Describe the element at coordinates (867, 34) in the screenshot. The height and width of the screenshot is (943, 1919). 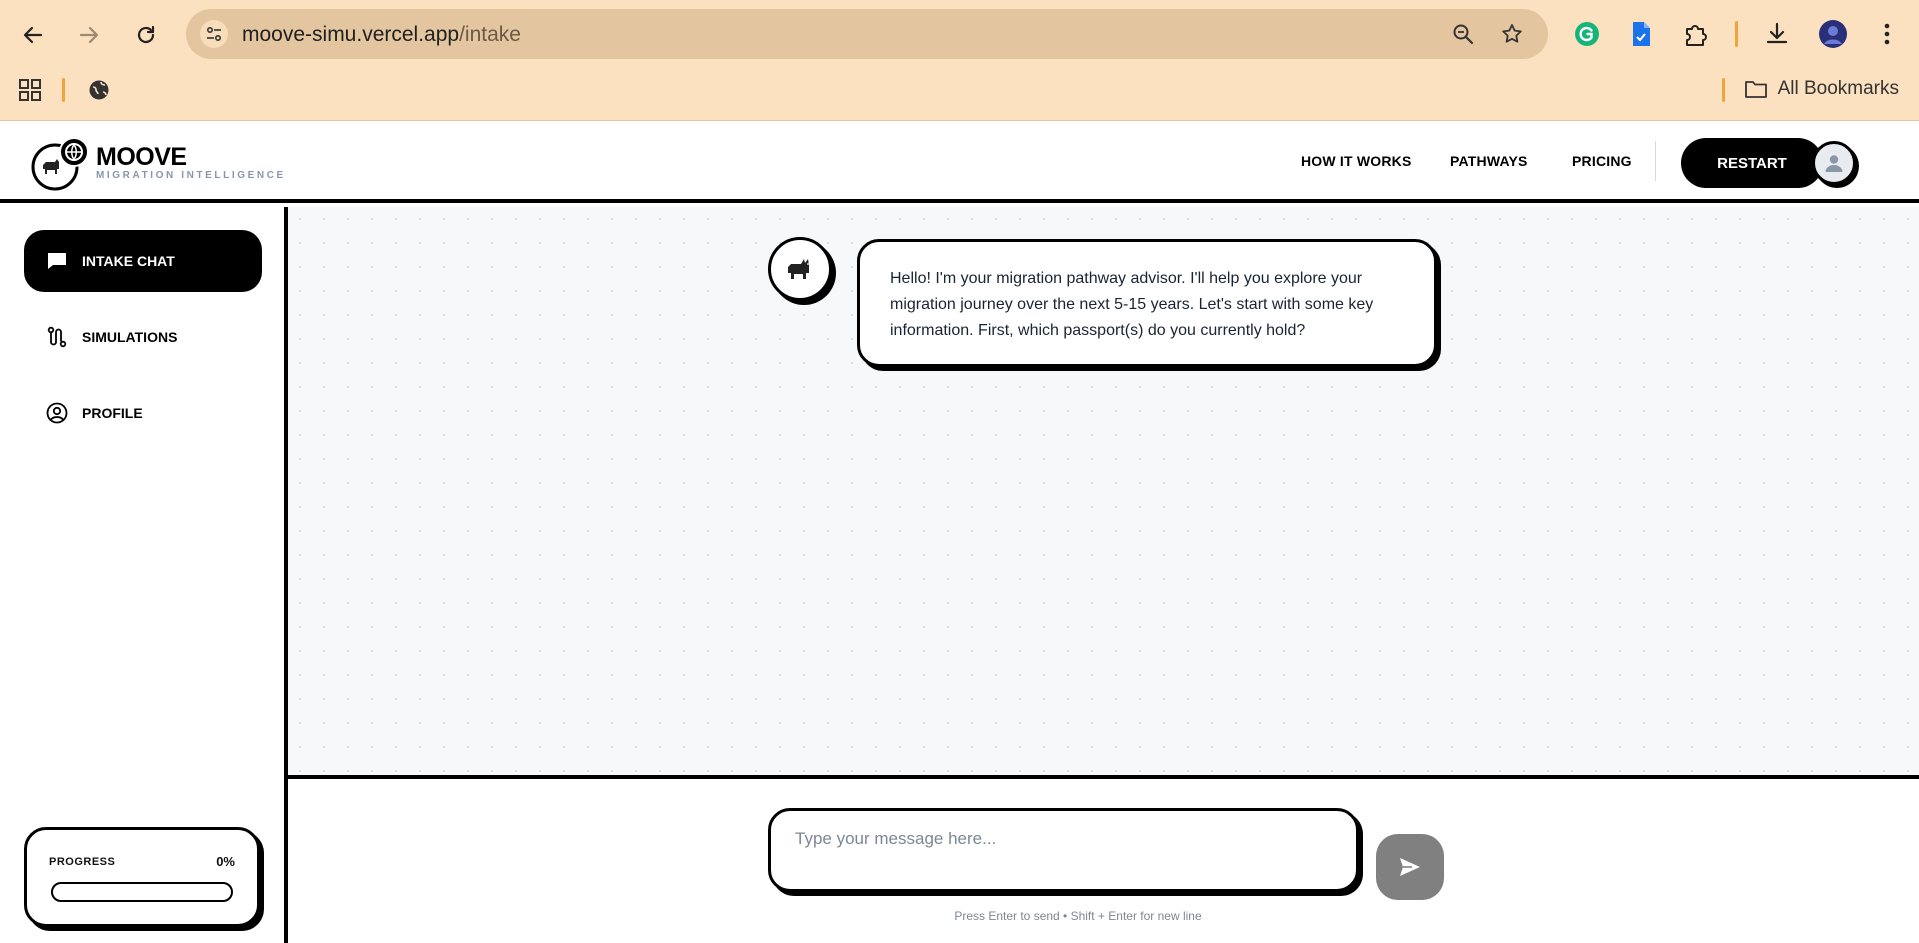
I see `address-bar: moove-simu.vercel.app/intake` at that location.